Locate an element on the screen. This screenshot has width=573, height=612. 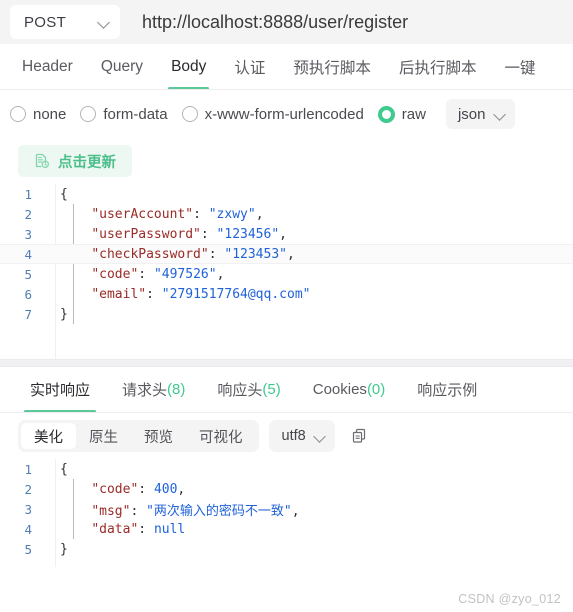
response-tab-count: (8) is located at coordinates (176, 389).